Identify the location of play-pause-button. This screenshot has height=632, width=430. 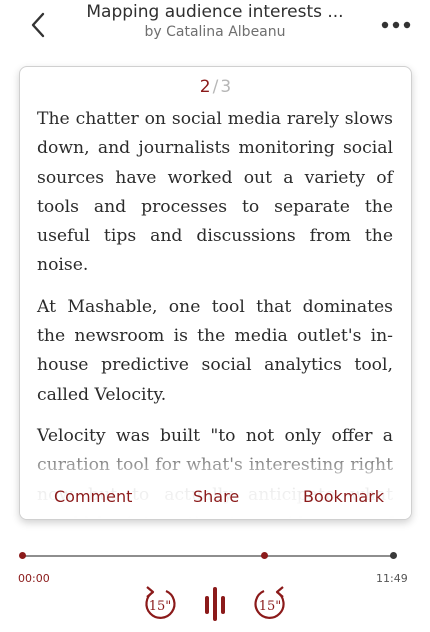
(215, 602).